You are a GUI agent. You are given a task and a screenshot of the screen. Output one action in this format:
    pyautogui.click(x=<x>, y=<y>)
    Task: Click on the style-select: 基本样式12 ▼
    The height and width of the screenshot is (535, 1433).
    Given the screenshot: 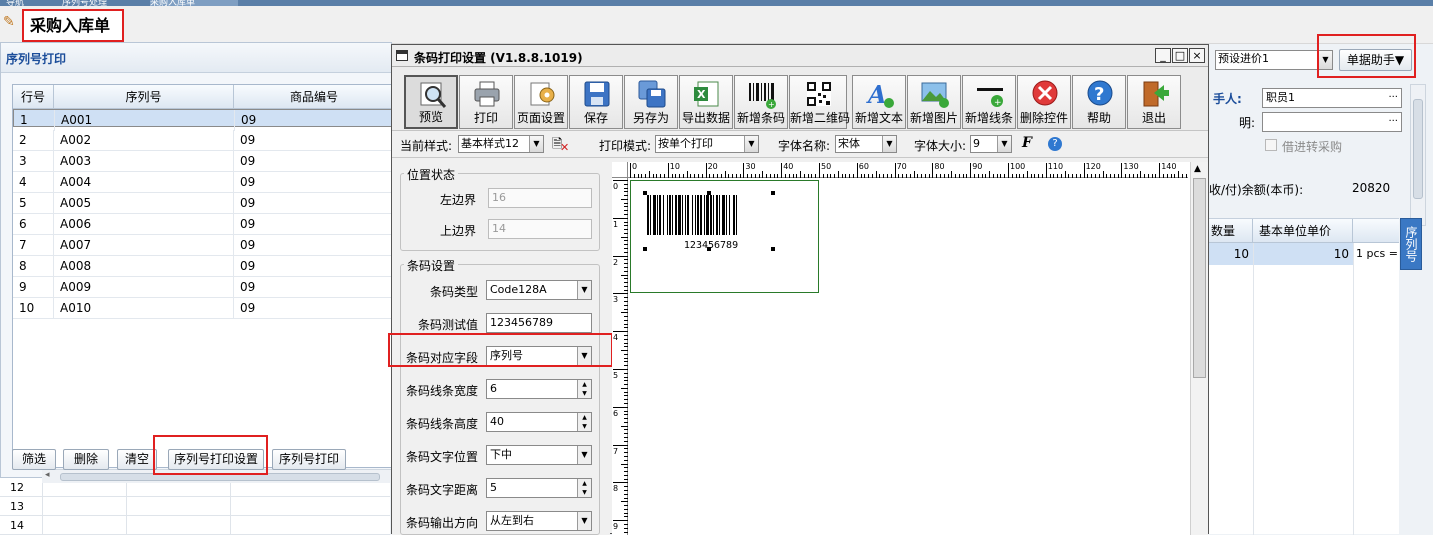 What is the action you would take?
    pyautogui.click(x=501, y=144)
    